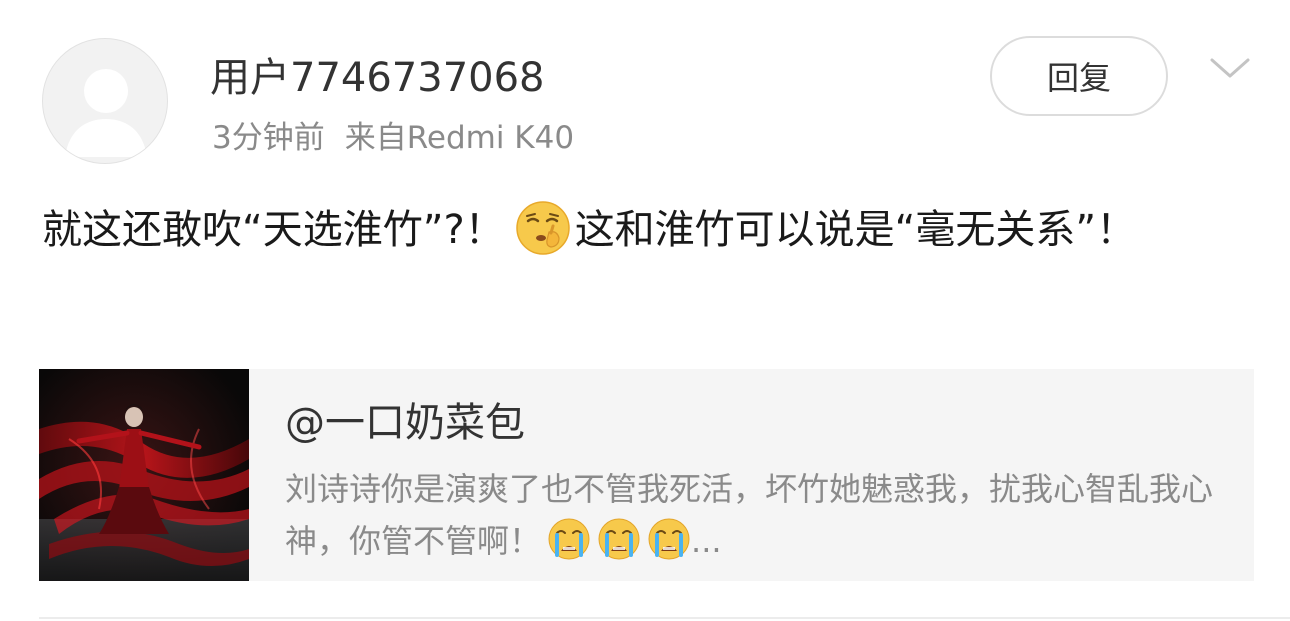 This screenshot has height=621, width=1290. What do you see at coordinates (268, 138) in the screenshot?
I see `timestamp: 3分钟前` at bounding box center [268, 138].